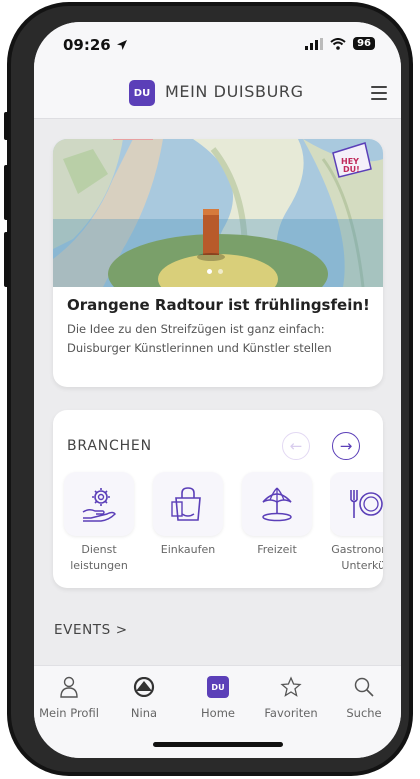 This screenshot has width=420, height=779. What do you see at coordinates (69, 713) in the screenshot?
I see `tab-label: Mein Profil` at bounding box center [69, 713].